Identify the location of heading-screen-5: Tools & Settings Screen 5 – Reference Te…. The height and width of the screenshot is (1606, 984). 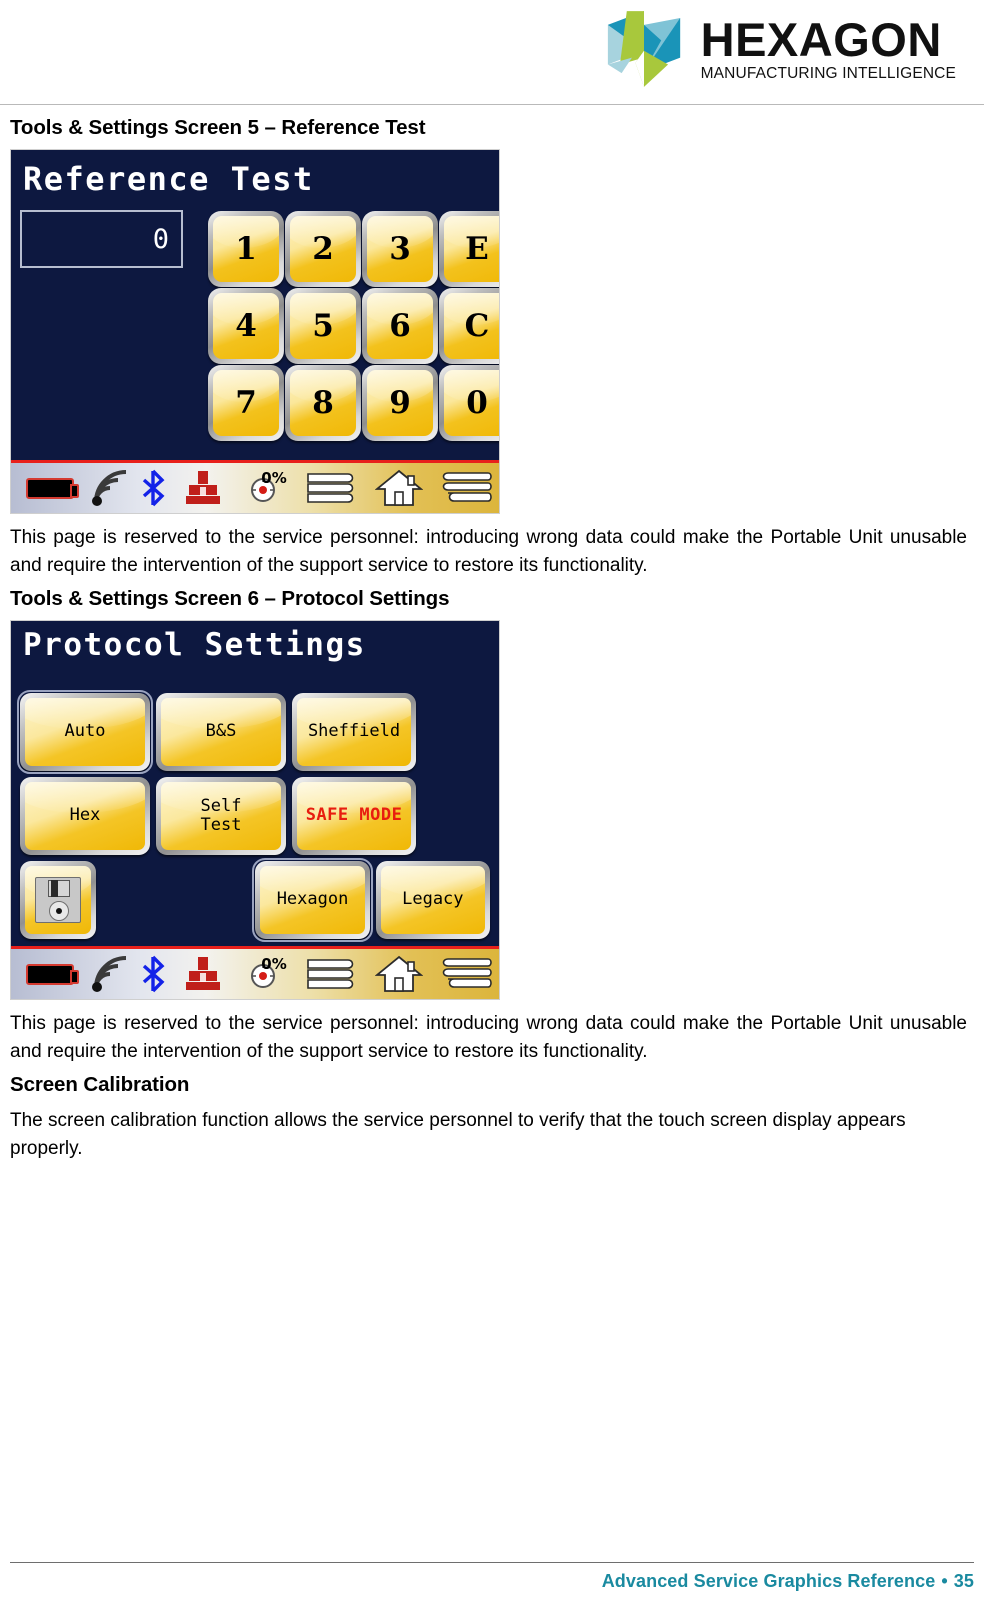
(218, 127).